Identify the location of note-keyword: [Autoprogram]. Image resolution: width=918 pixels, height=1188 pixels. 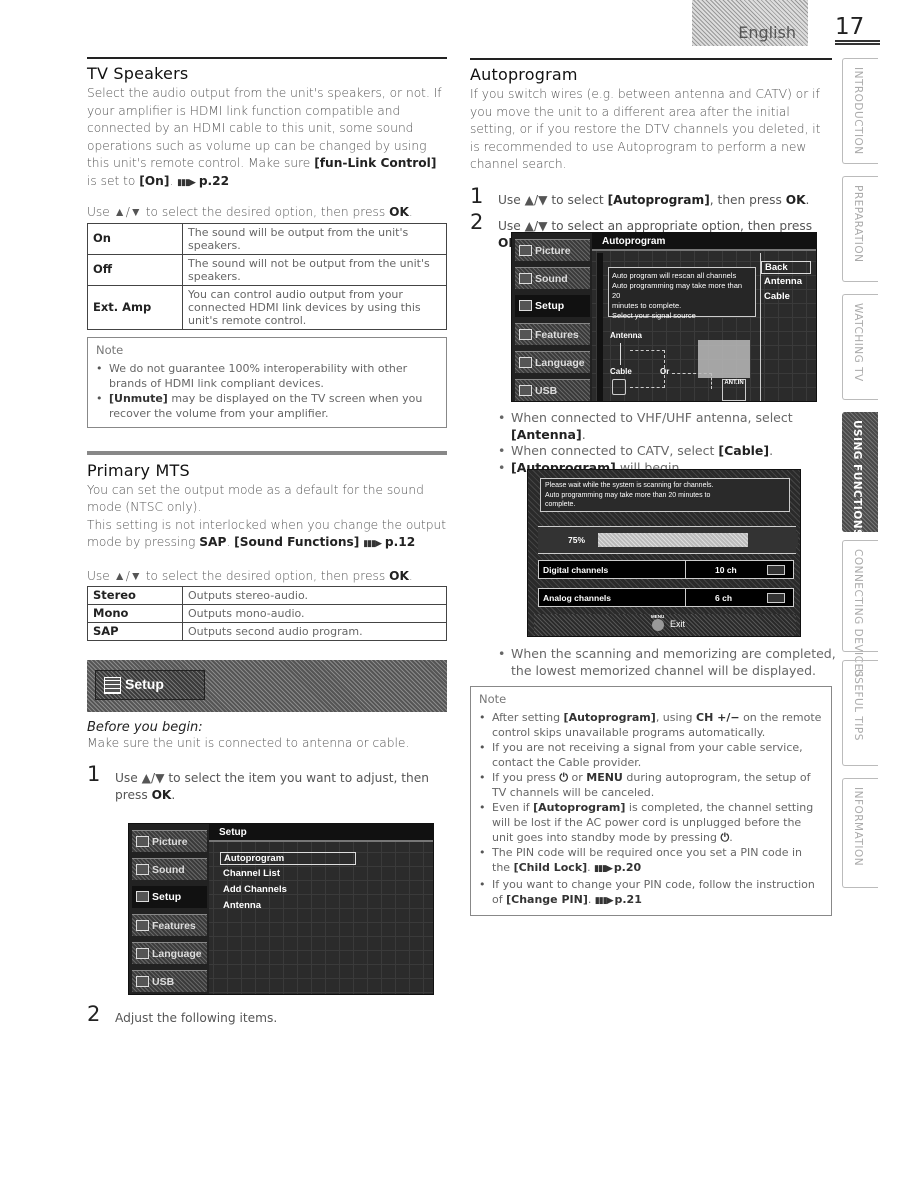
(609, 717).